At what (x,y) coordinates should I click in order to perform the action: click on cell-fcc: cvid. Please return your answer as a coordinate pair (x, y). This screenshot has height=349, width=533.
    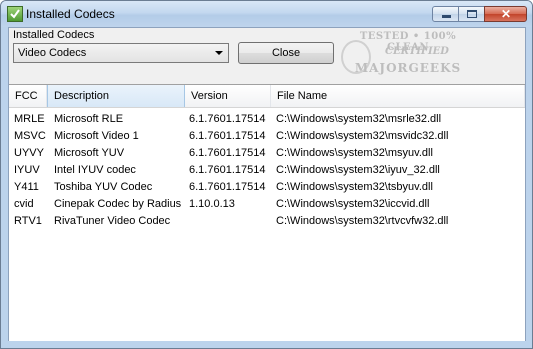
    Looking at the image, I should click on (24, 204).